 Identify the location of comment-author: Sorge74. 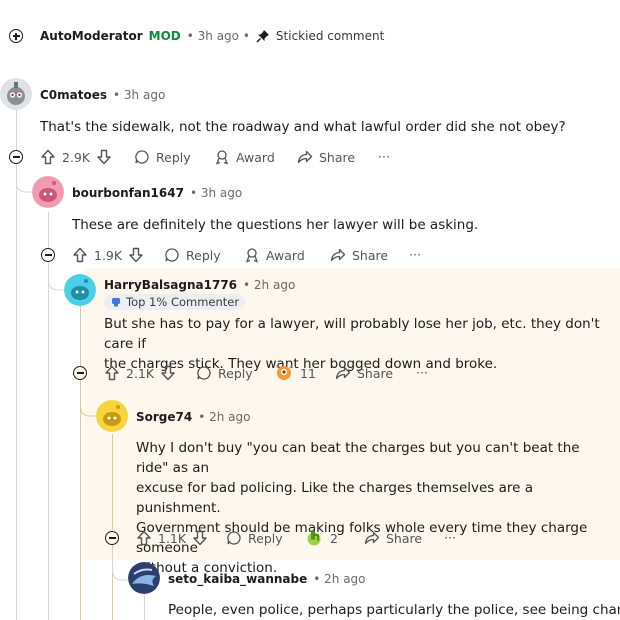
(164, 417).